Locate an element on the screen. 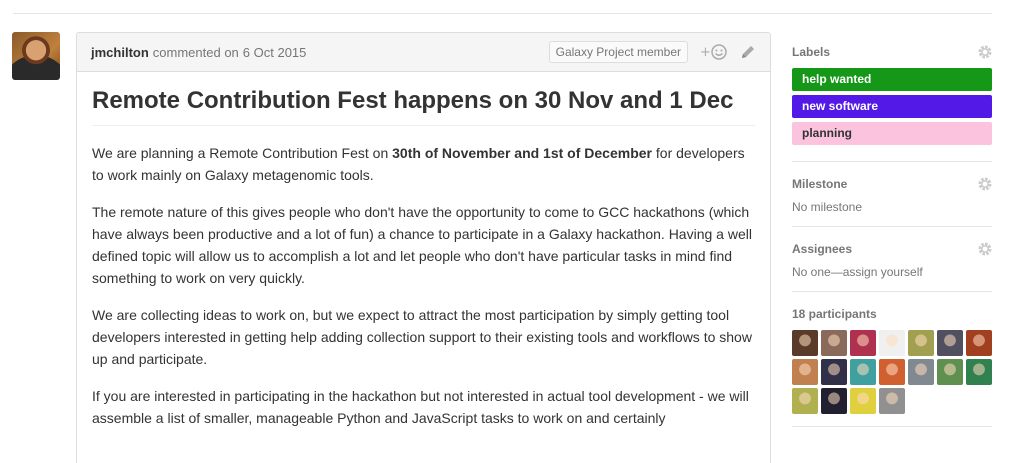 This screenshot has width=1011, height=463. milestone-section: Milestone No milestone is located at coordinates (892, 201).